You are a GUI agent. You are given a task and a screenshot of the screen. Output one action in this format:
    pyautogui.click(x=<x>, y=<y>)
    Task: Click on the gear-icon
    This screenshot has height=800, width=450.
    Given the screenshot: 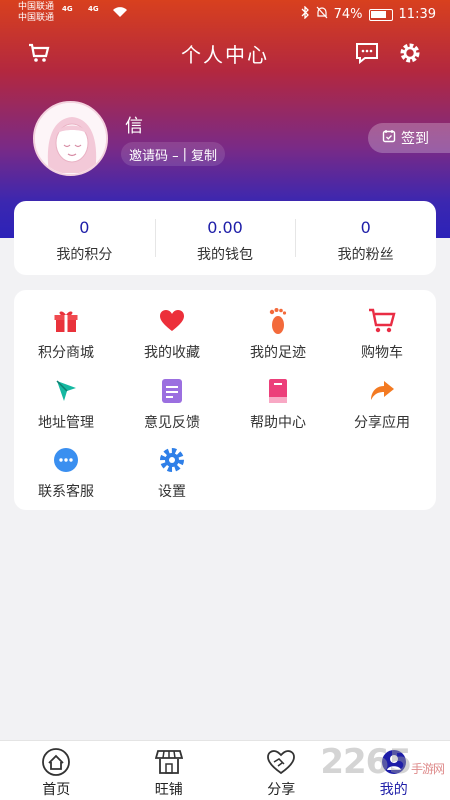 What is the action you would take?
    pyautogui.click(x=172, y=460)
    